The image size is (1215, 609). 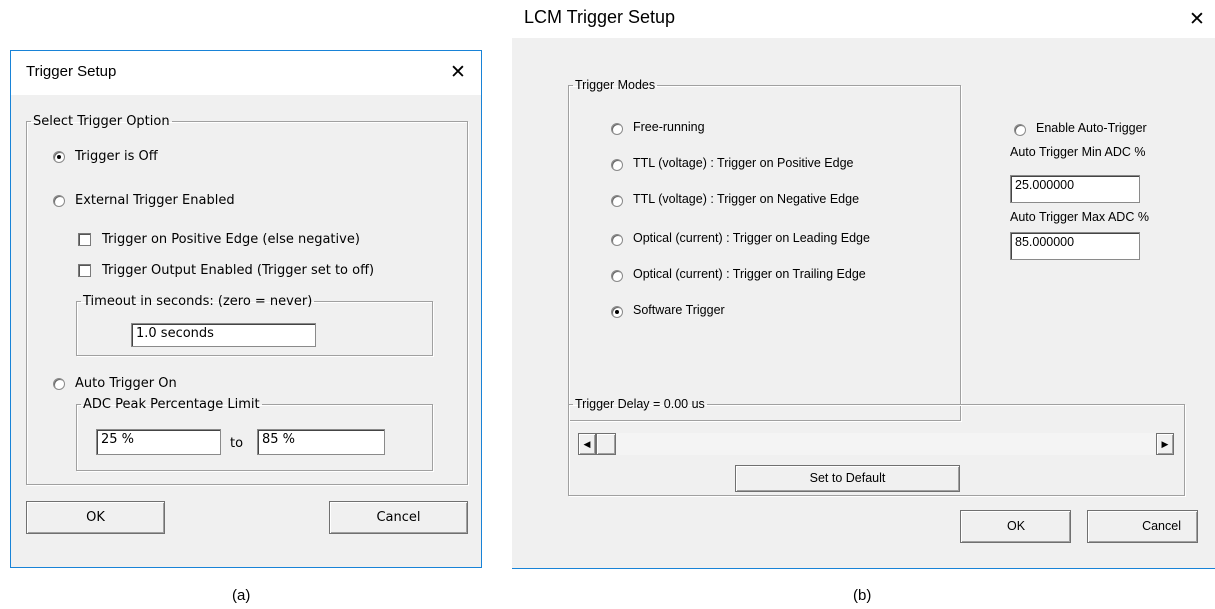 I want to click on auto-trigger-max-label: Auto Trigger Max ADC %, so click(x=1079, y=217).